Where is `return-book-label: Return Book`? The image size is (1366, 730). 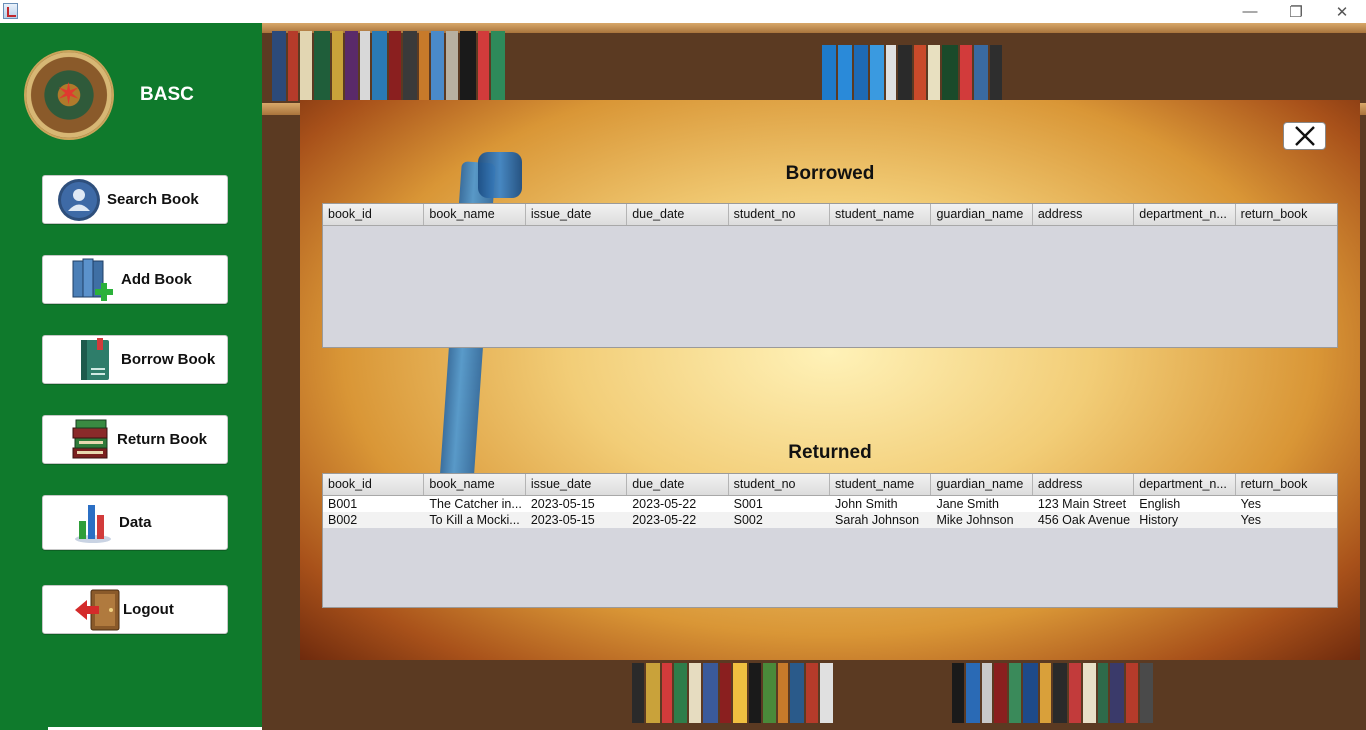 return-book-label: Return Book is located at coordinates (162, 439).